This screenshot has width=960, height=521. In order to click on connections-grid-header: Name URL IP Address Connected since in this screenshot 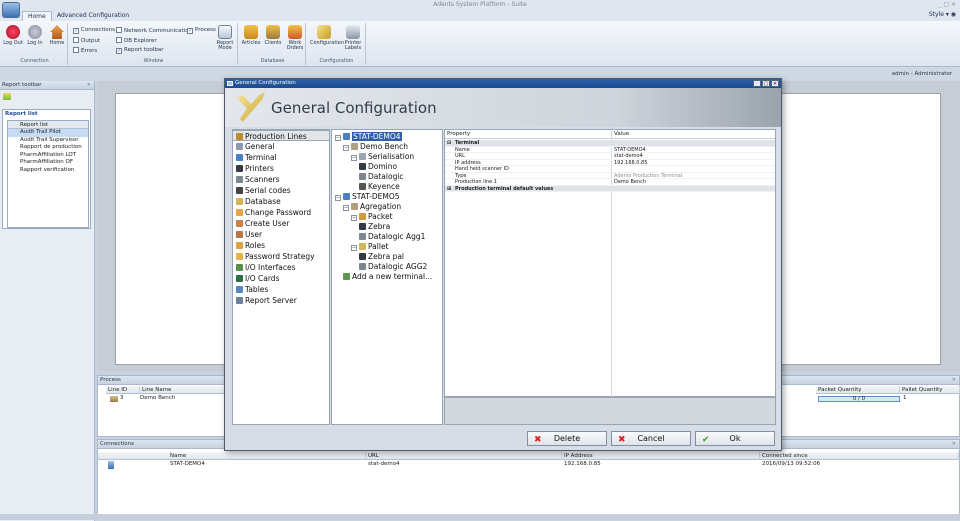, I will do `click(528, 456)`.